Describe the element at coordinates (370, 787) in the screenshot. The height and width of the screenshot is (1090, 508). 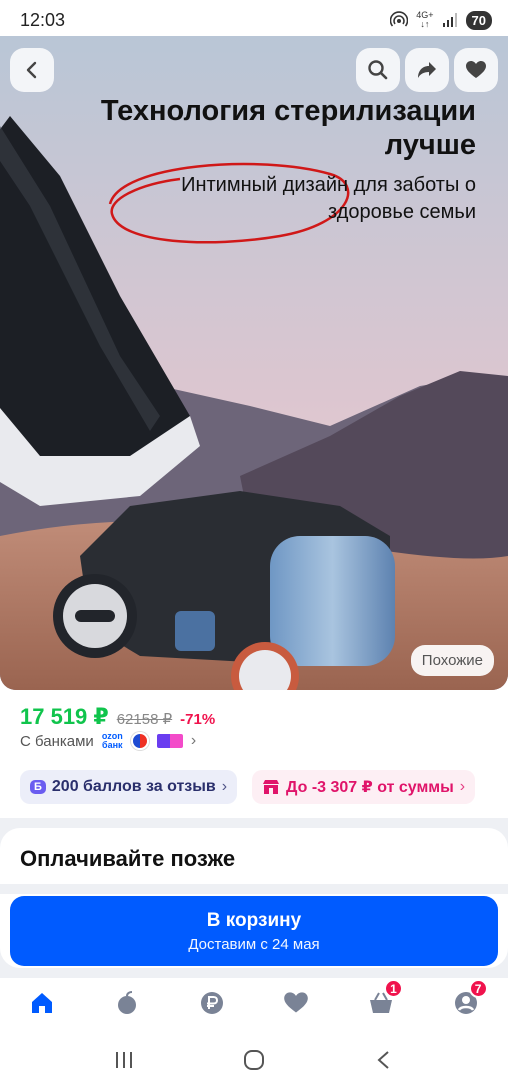
I see `sale-label: До -3 307 ₽ от суммы` at that location.